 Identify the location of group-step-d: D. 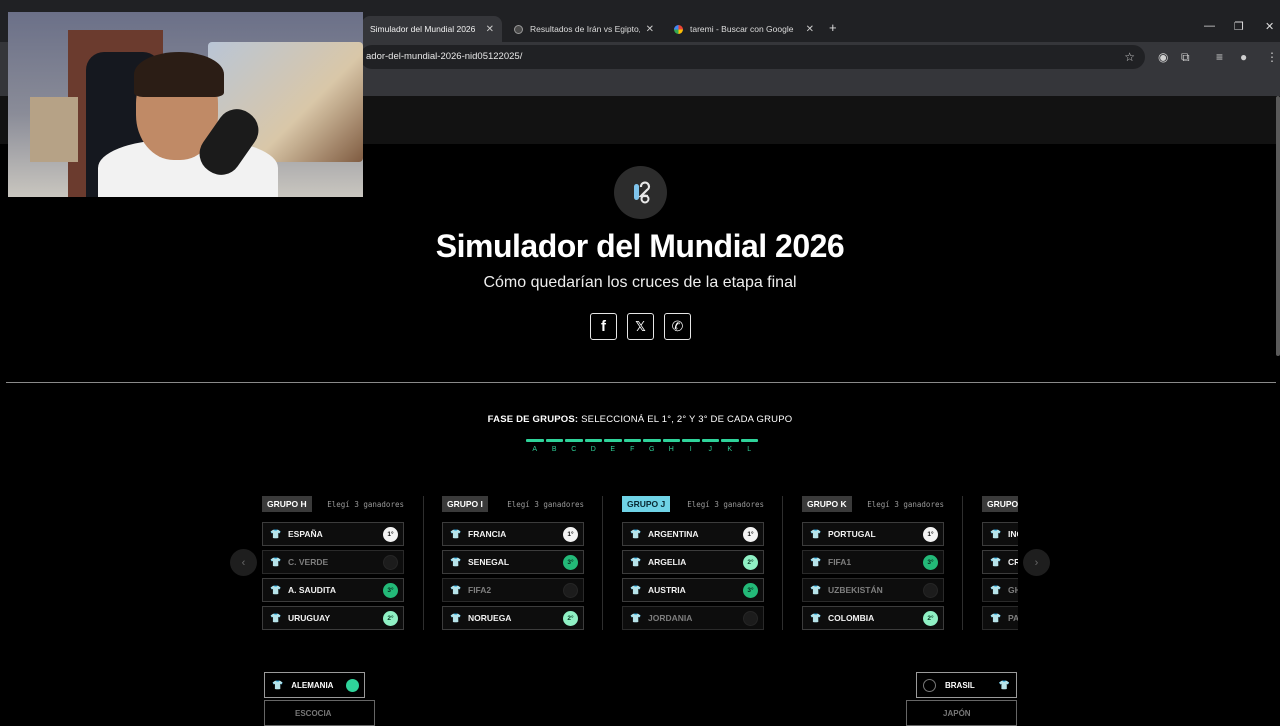
(593, 446).